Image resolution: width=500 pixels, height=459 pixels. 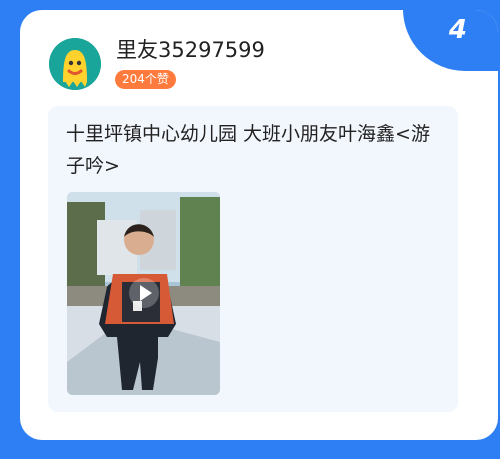 I want to click on video-thumbnail, so click(x=143, y=293).